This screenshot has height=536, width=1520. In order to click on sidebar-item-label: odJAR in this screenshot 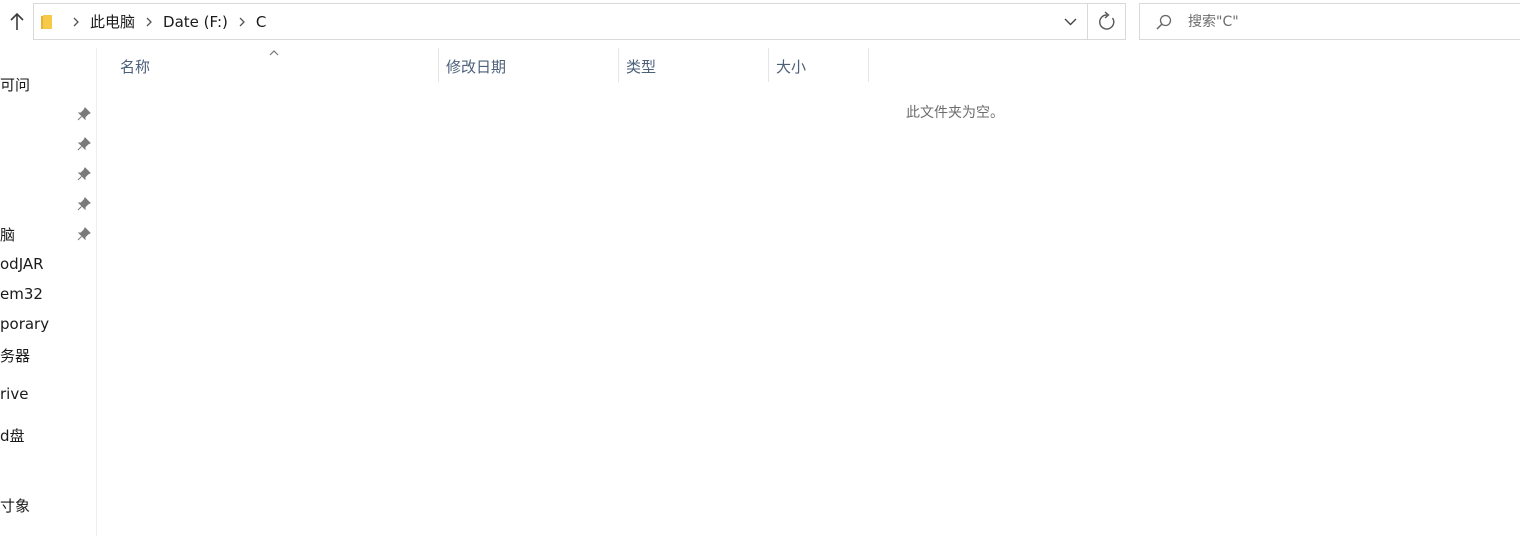, I will do `click(22, 264)`.